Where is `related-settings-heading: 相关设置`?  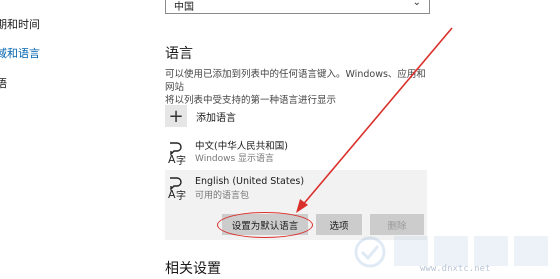
related-settings-heading: 相关设置 is located at coordinates (193, 269).